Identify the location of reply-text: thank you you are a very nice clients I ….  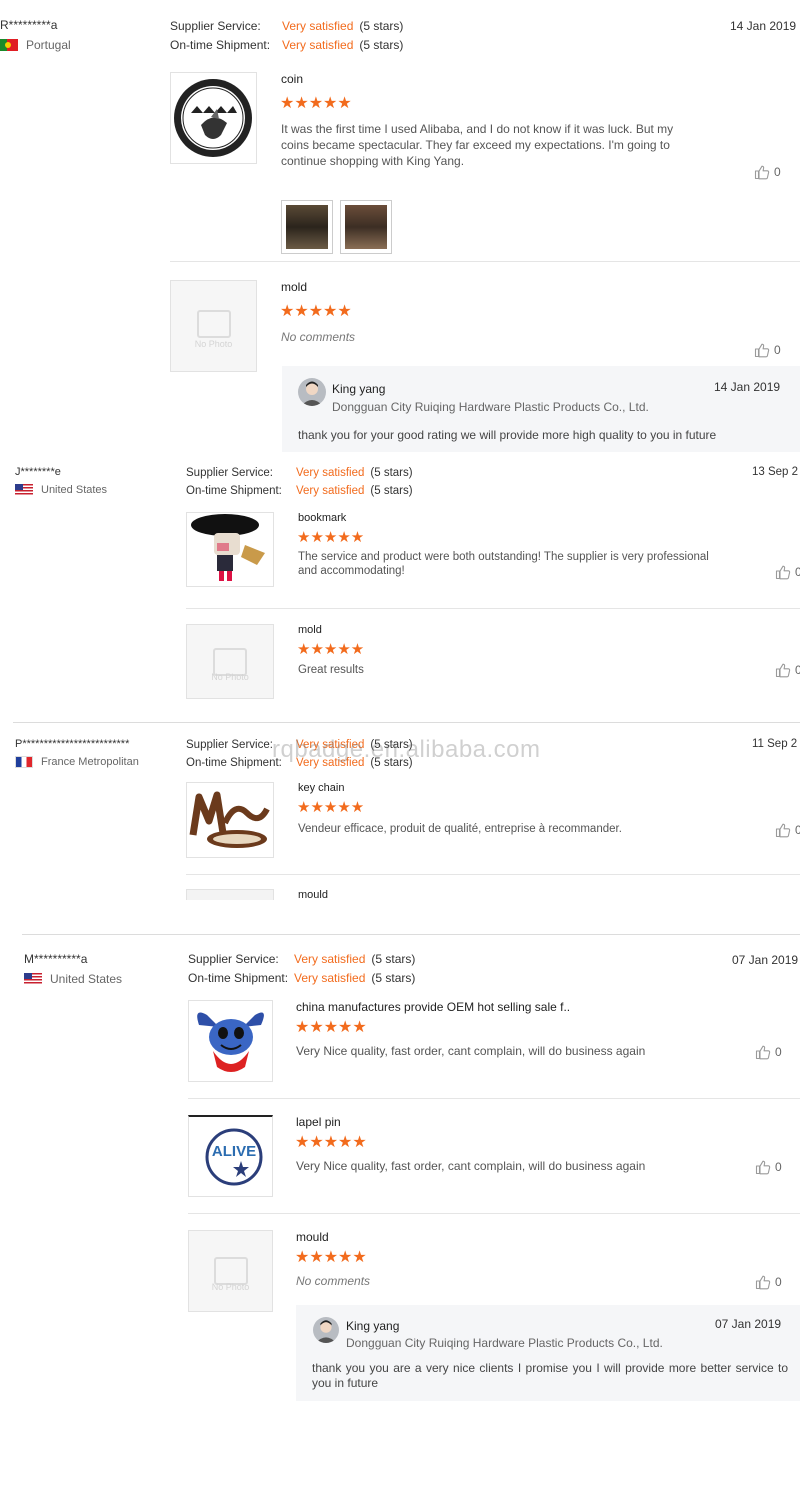
(550, 1375).